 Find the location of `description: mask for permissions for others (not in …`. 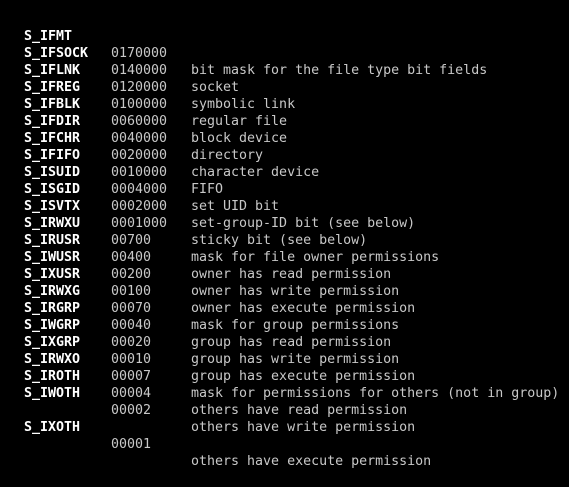

description: mask for permissions for others (not in … is located at coordinates (375, 393).